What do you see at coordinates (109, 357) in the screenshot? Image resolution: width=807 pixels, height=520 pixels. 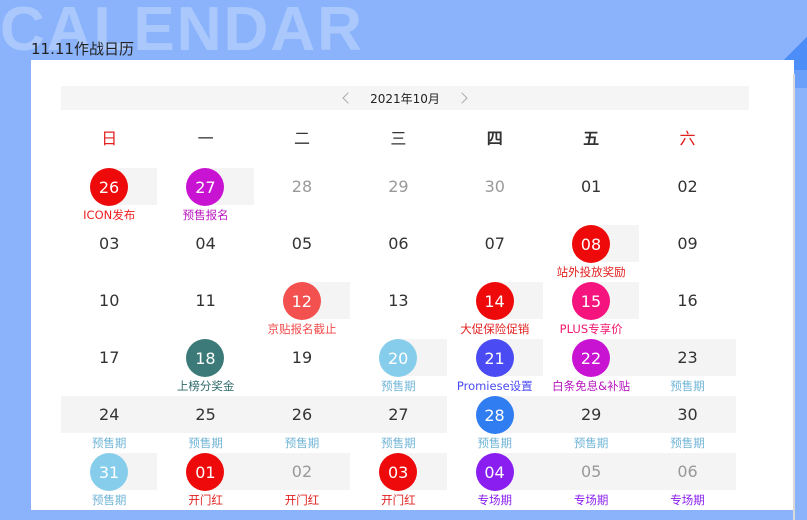 I see `day-number: 17` at bounding box center [109, 357].